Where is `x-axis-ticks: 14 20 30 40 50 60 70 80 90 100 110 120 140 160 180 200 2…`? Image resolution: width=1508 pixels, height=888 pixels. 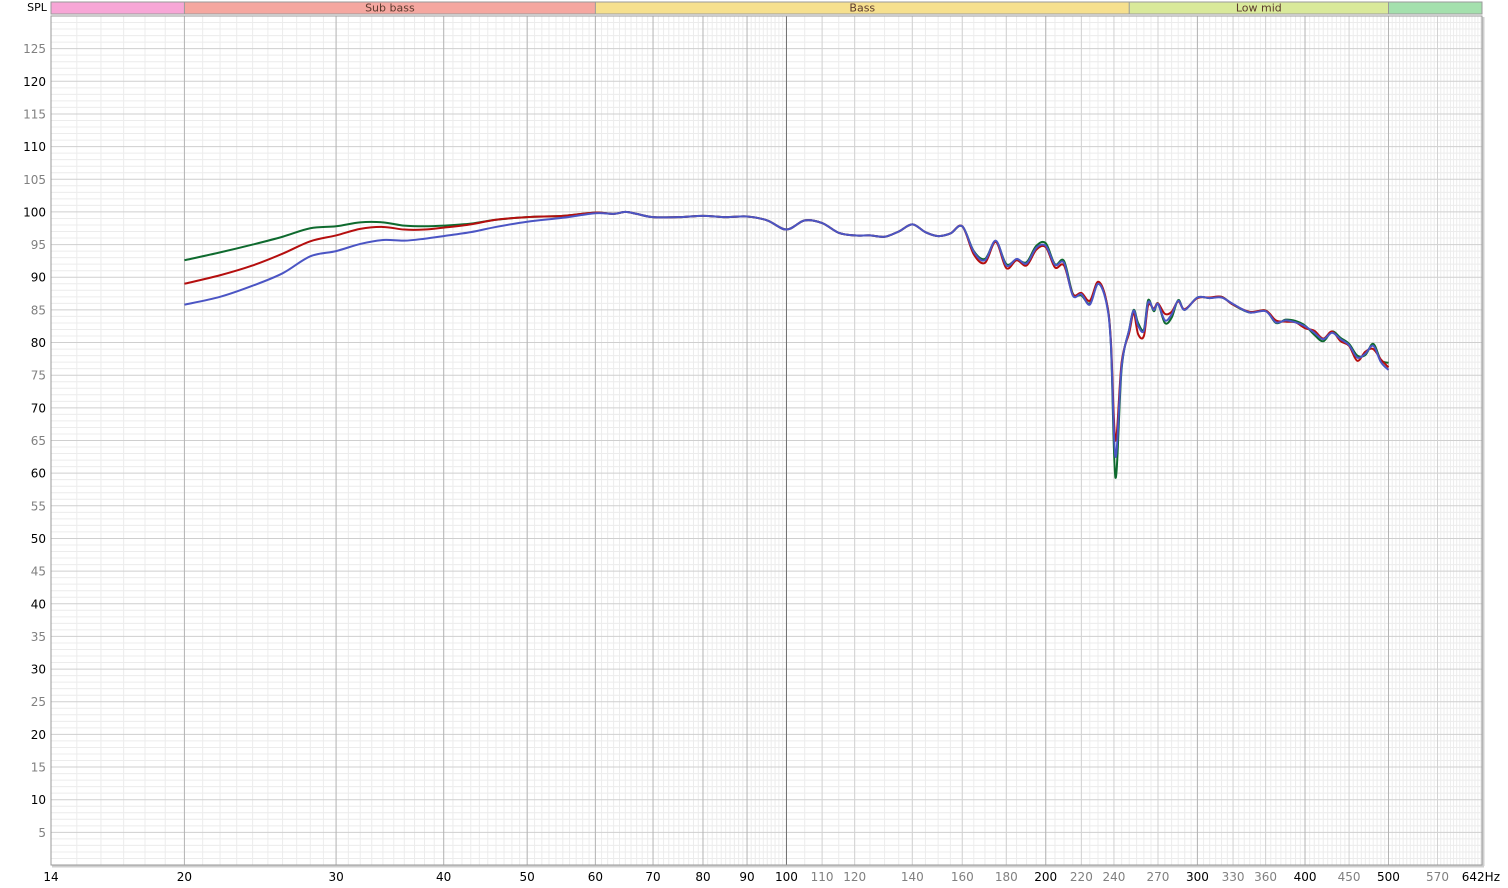
x-axis-ticks: 14 20 30 40 50 60 70 80 90 100 110 120 140 160 180 200 2… is located at coordinates (771, 877).